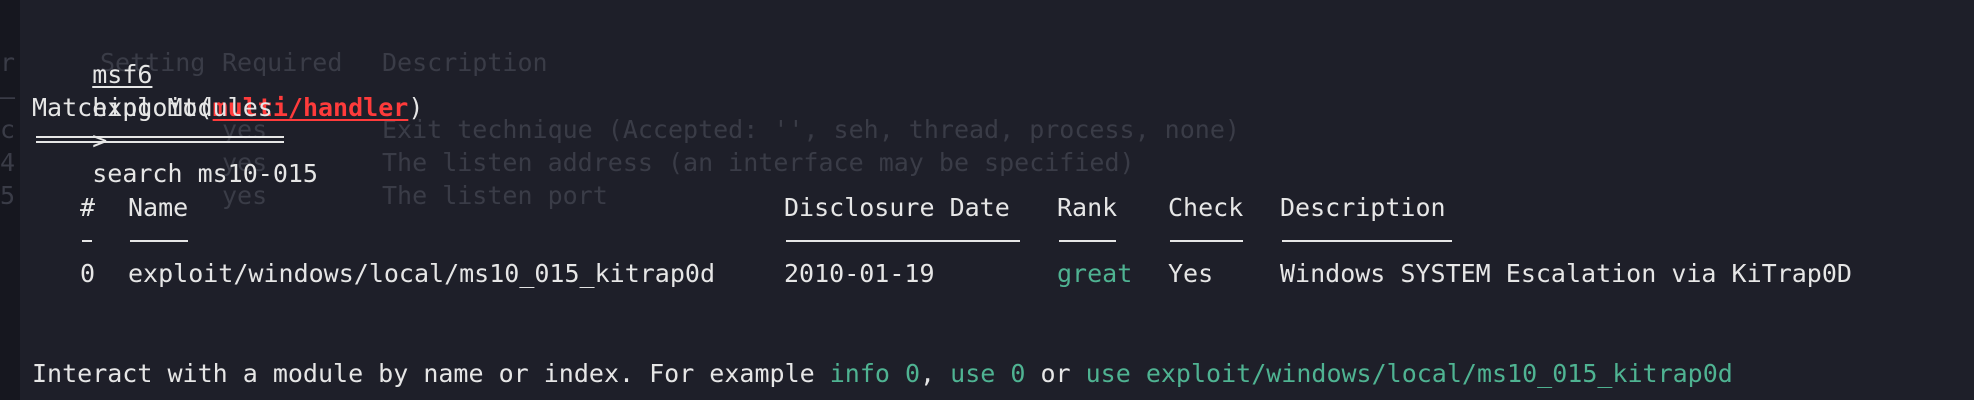  I want to click on column-header-check: Check, so click(1206, 207).